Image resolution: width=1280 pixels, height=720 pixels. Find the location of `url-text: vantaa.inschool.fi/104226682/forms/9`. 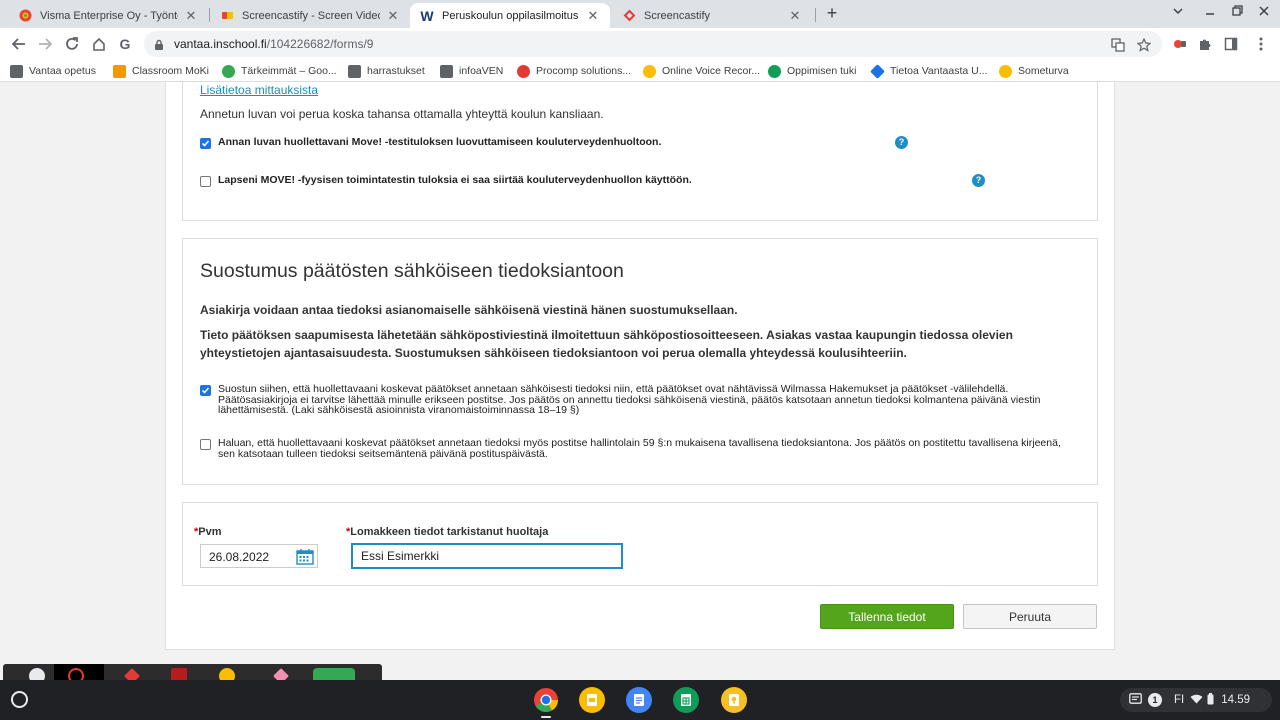

url-text: vantaa.inschool.fi/104226682/forms/9 is located at coordinates (273, 44).